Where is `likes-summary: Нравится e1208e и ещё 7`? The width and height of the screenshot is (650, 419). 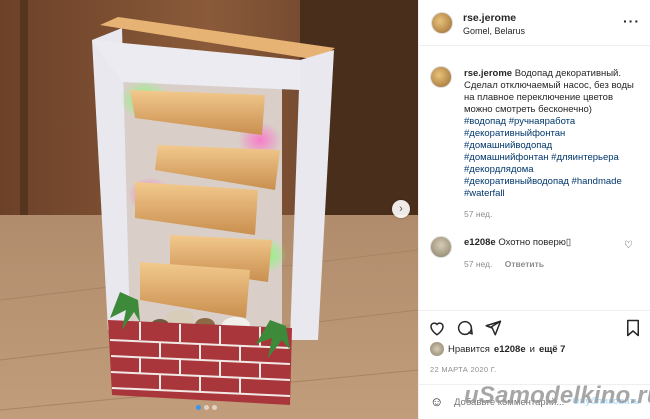
likes-summary: Нравится e1208e и ещё 7 is located at coordinates (497, 349).